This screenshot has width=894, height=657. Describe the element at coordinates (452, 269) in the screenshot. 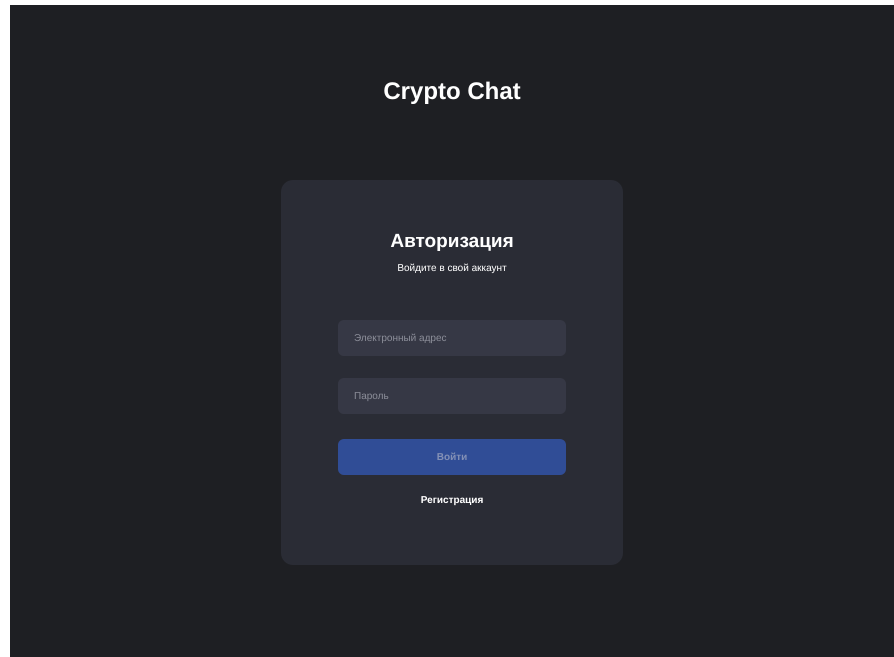

I see `card-subtitle: Войдите в свой аккаунт` at that location.